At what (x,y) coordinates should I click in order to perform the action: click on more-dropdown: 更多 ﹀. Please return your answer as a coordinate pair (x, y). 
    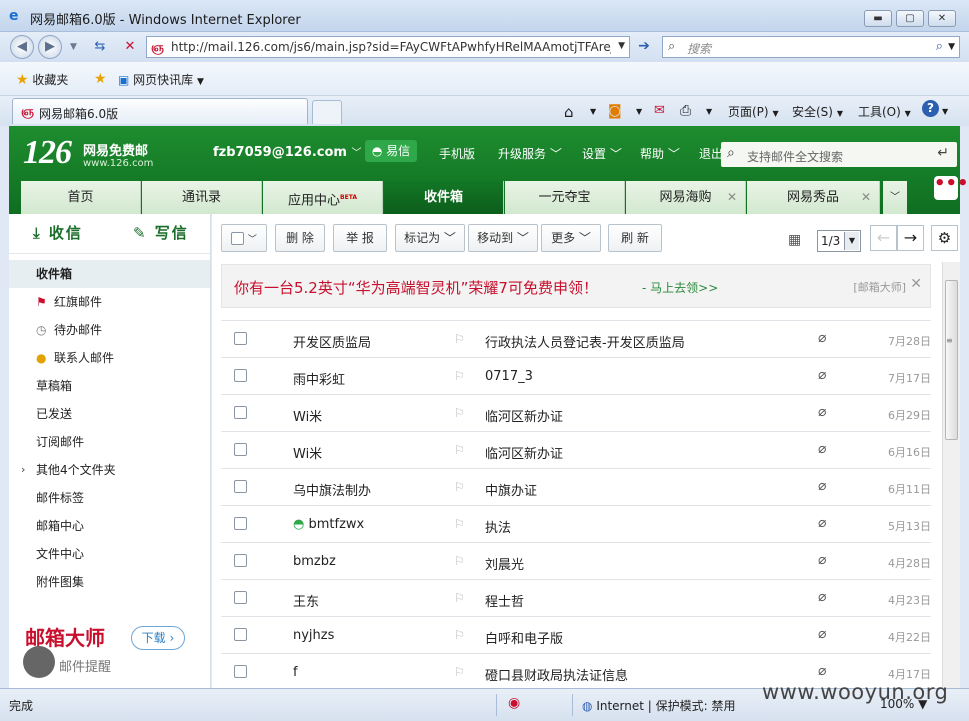
    Looking at the image, I should click on (571, 238).